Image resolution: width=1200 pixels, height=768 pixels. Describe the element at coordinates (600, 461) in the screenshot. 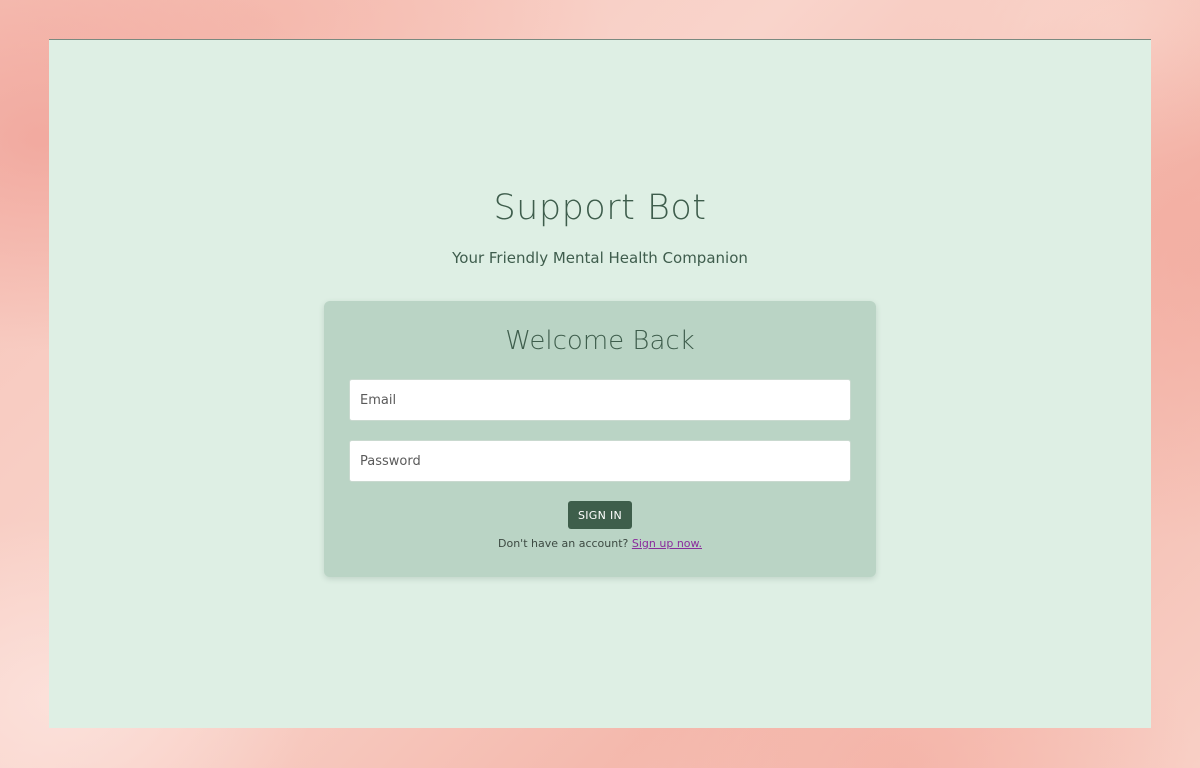

I see `password-field` at that location.